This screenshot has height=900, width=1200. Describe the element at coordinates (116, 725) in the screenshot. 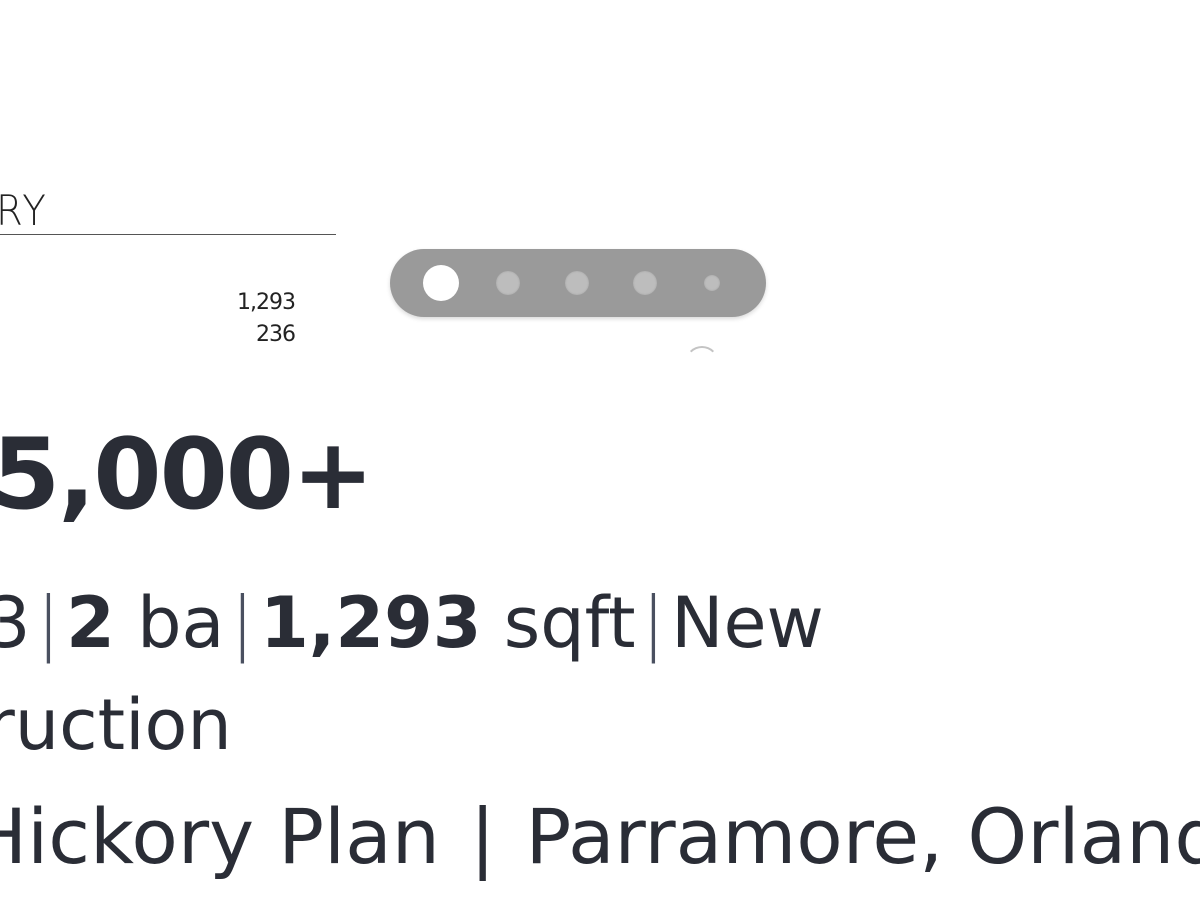

I see `listing-status-part-2: ruction` at that location.